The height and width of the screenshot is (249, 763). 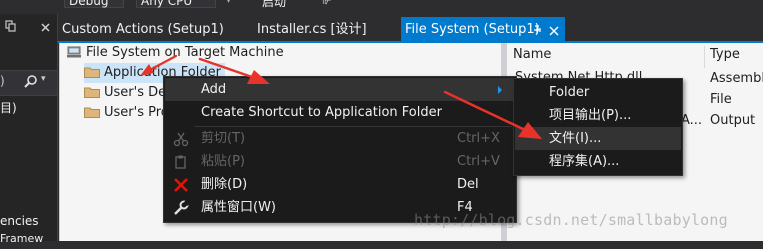 I want to click on watermark-text: http://blog.csdn.net/smallbabylong, so click(x=571, y=220).